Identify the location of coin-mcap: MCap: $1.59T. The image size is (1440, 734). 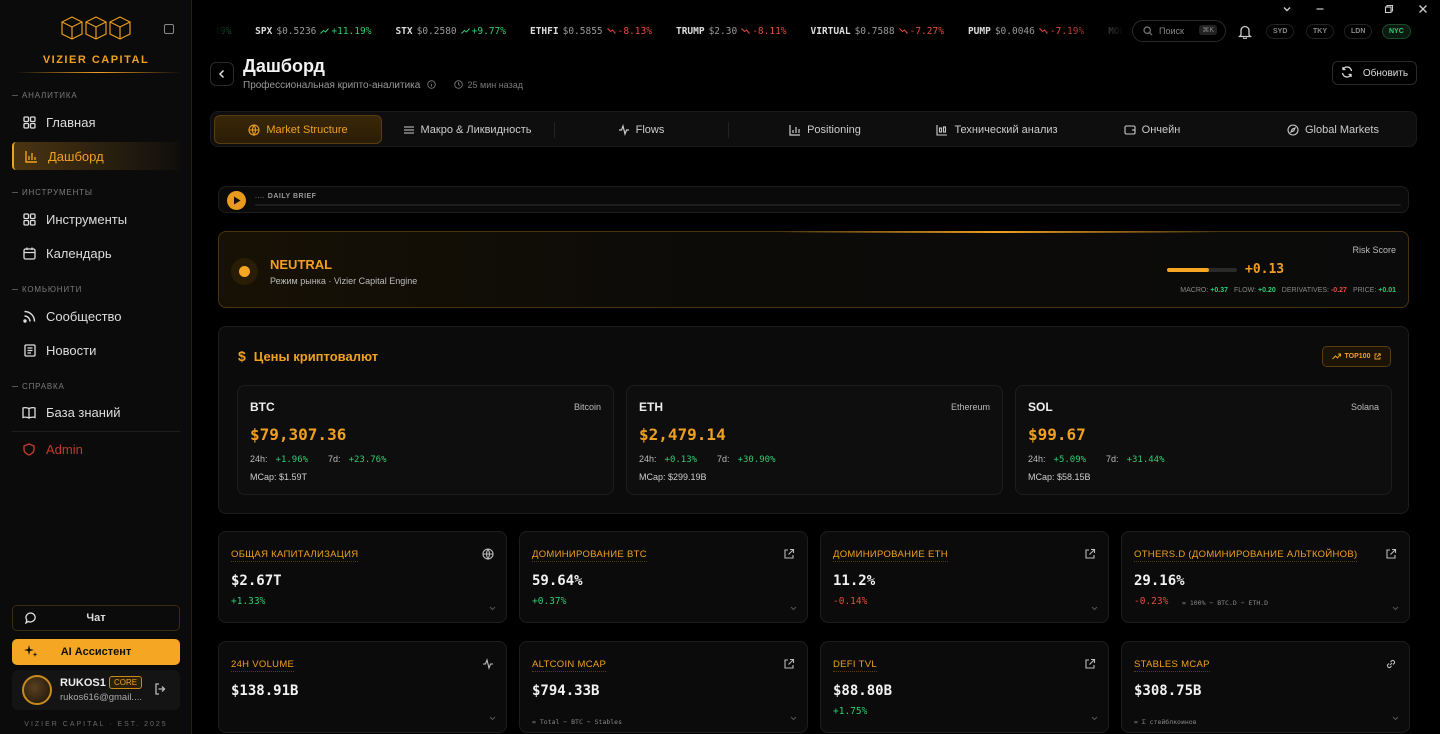
(279, 477).